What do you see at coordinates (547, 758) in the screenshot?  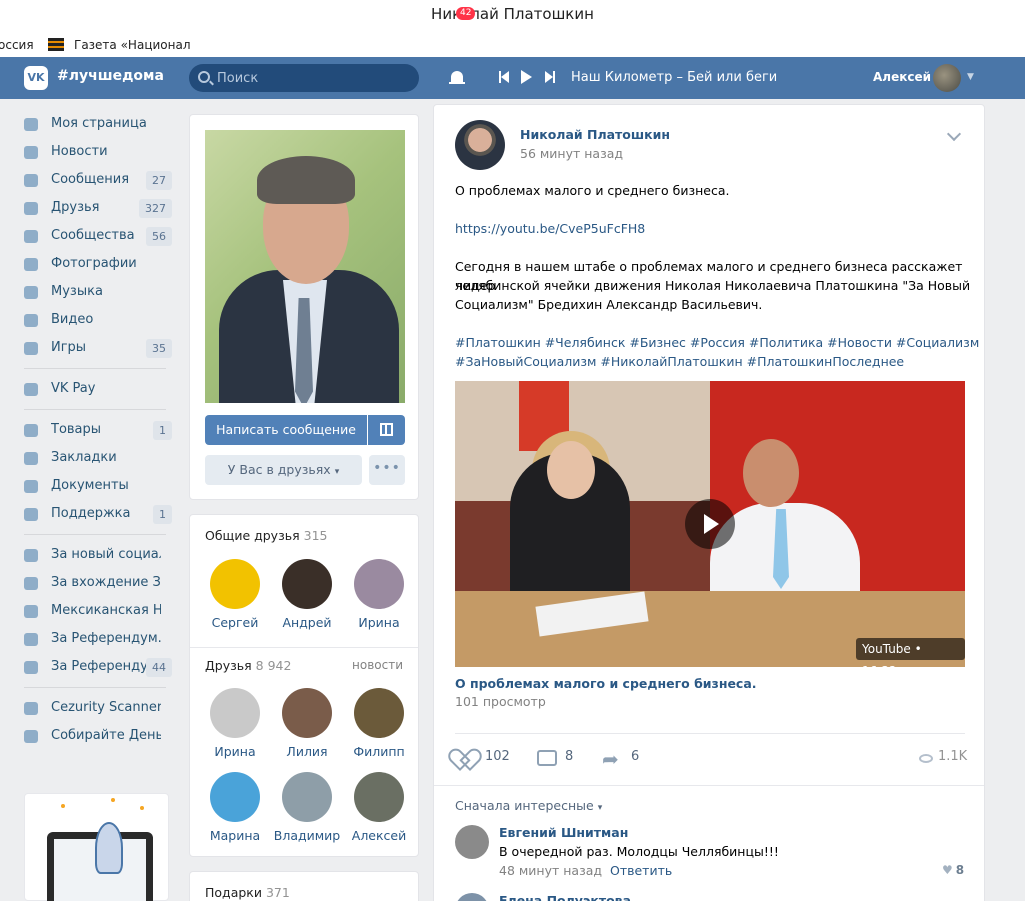 I see `comment-icon` at bounding box center [547, 758].